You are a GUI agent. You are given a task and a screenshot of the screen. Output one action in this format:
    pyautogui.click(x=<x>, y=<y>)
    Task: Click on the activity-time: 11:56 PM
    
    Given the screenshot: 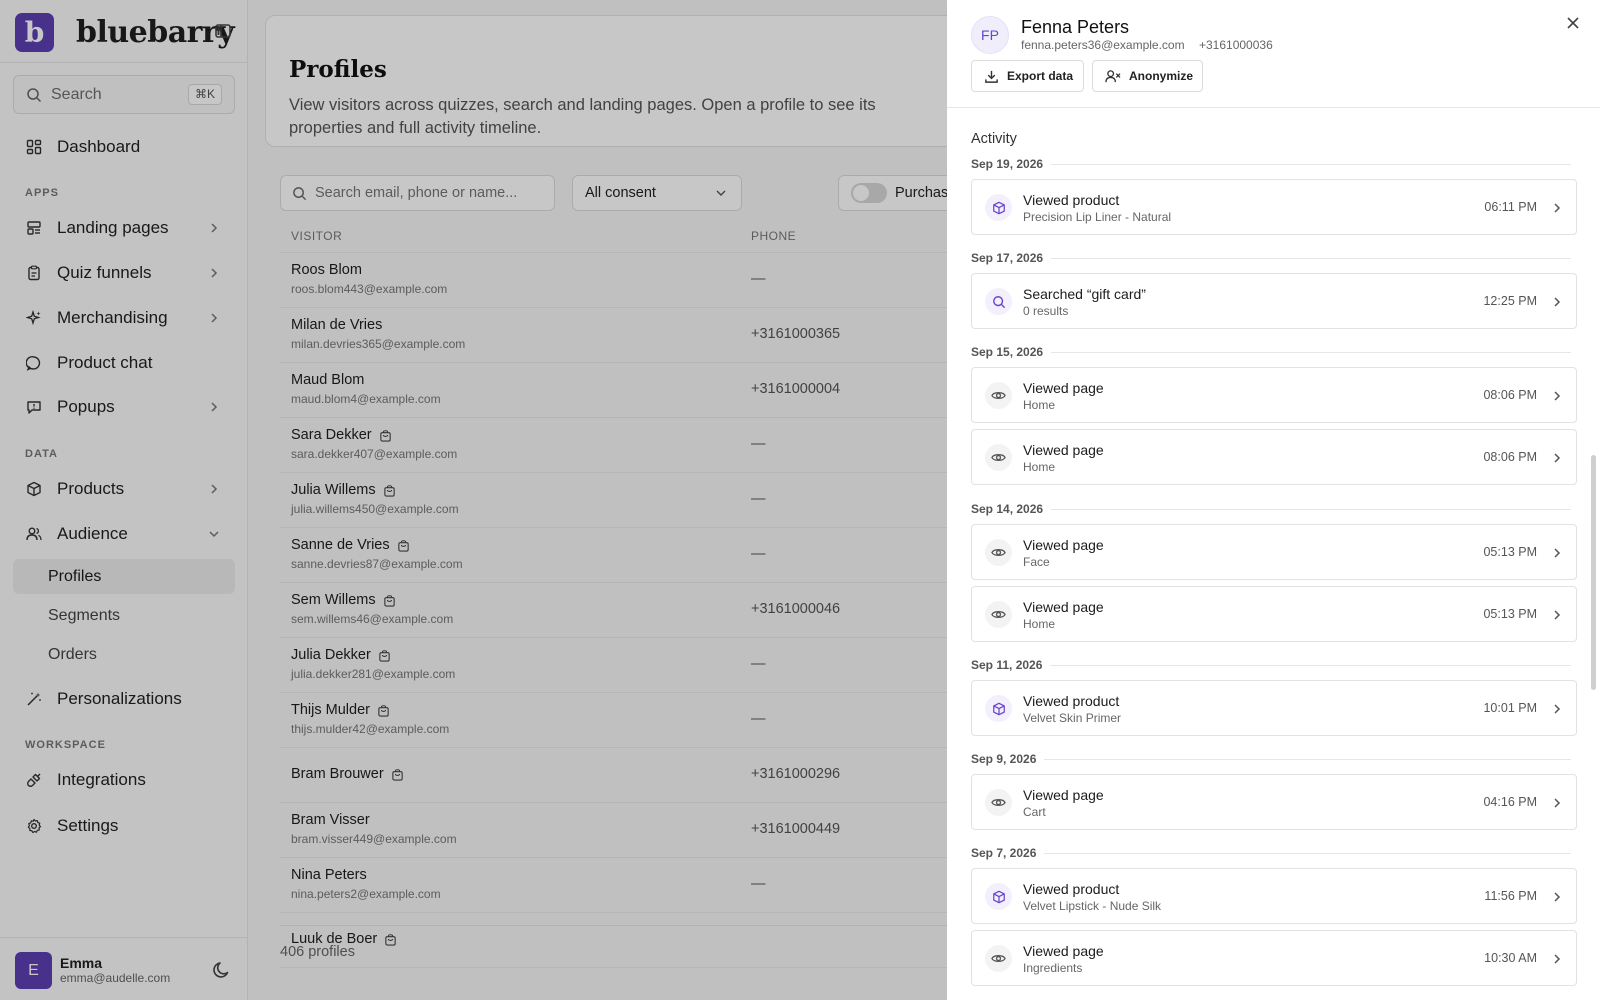 What is the action you would take?
    pyautogui.click(x=1510, y=896)
    